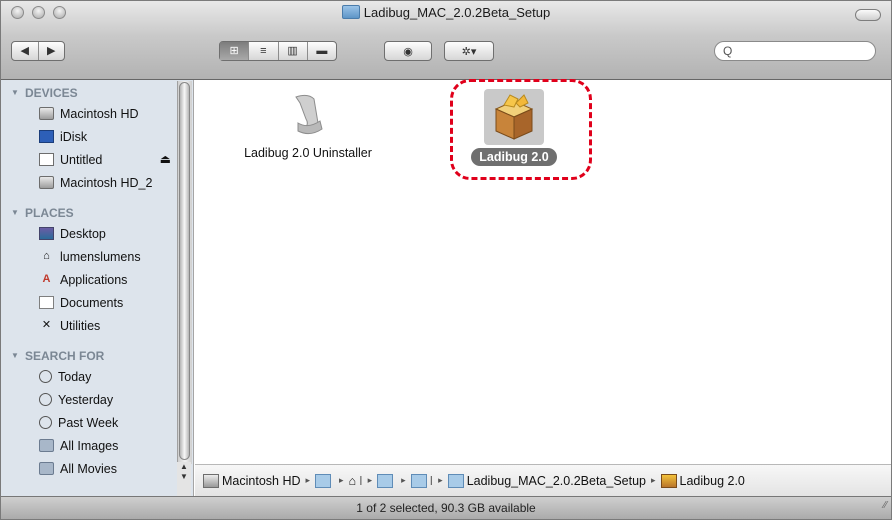 The height and width of the screenshot is (530, 892). What do you see at coordinates (97, 422) in the screenshot?
I see `sidebar-item-past-week: Past Week` at bounding box center [97, 422].